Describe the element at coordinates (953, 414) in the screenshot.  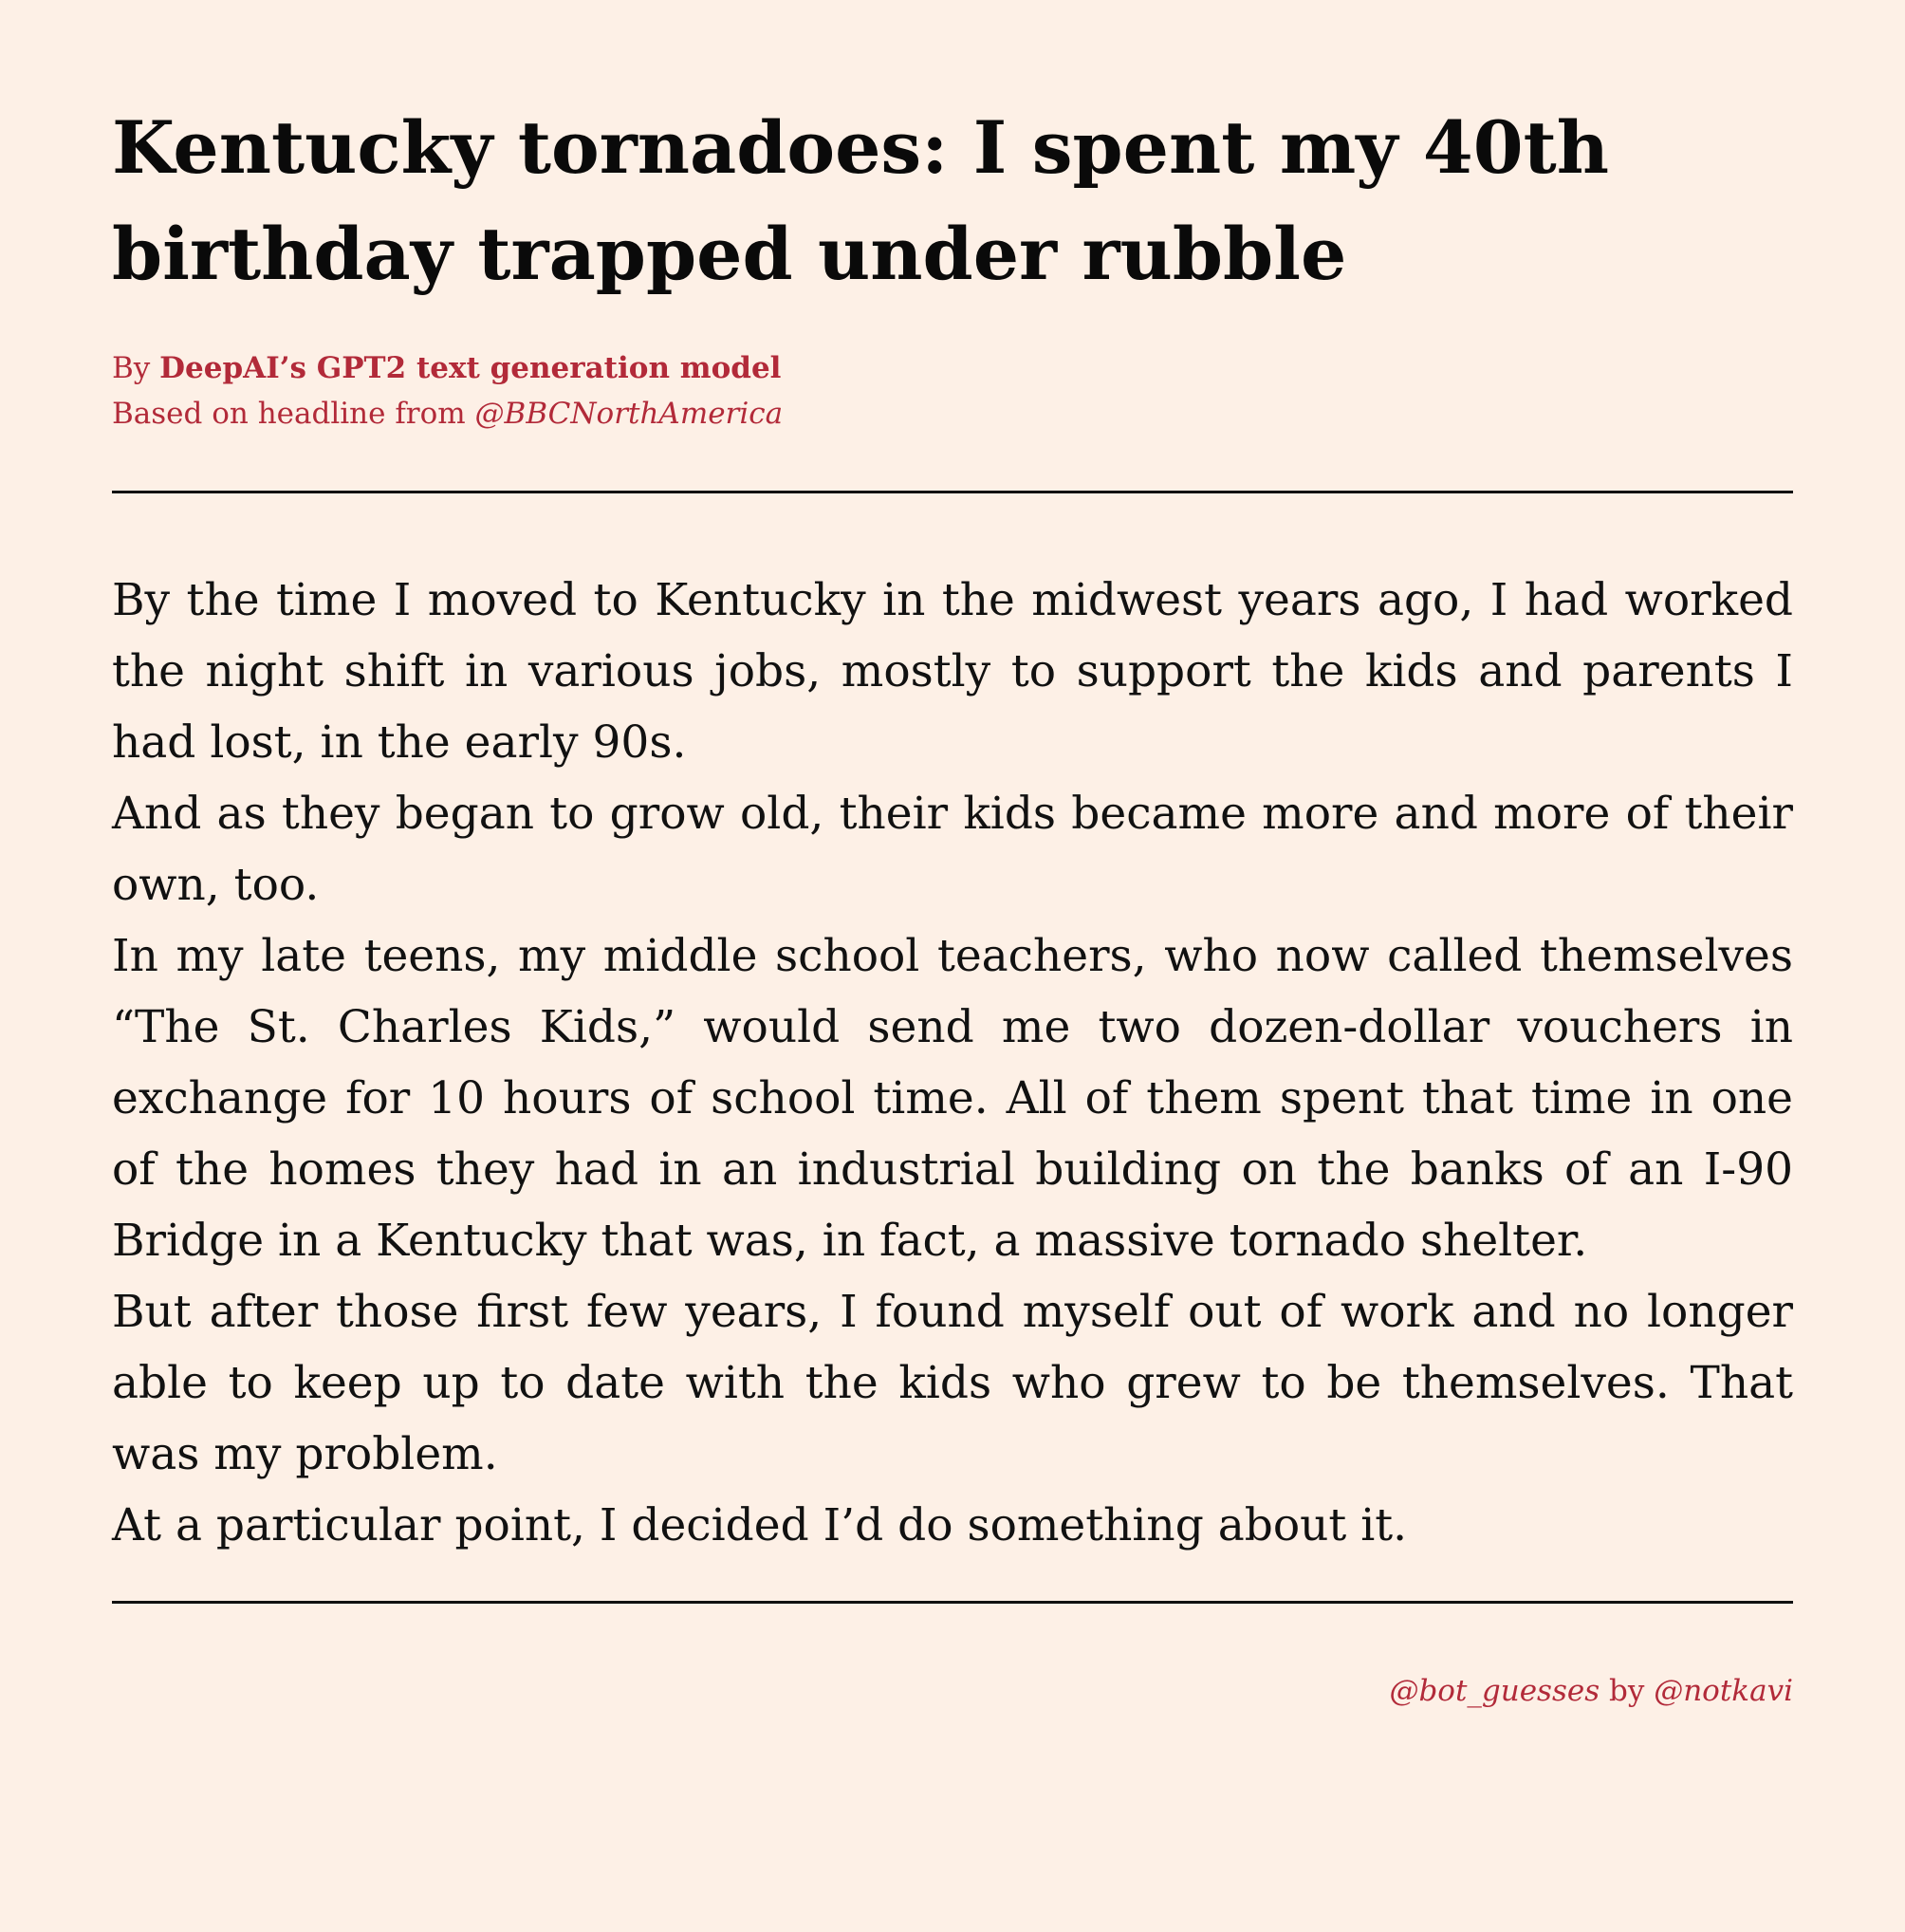
I see `source-line: Based on headline from @BBCNorthAmerica` at that location.